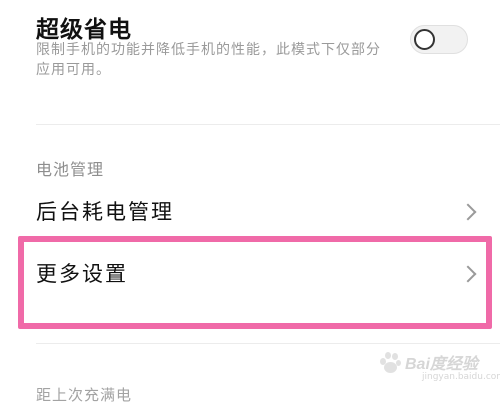  What do you see at coordinates (250, 275) in the screenshot?
I see `more-settings-row: 更多设置` at bounding box center [250, 275].